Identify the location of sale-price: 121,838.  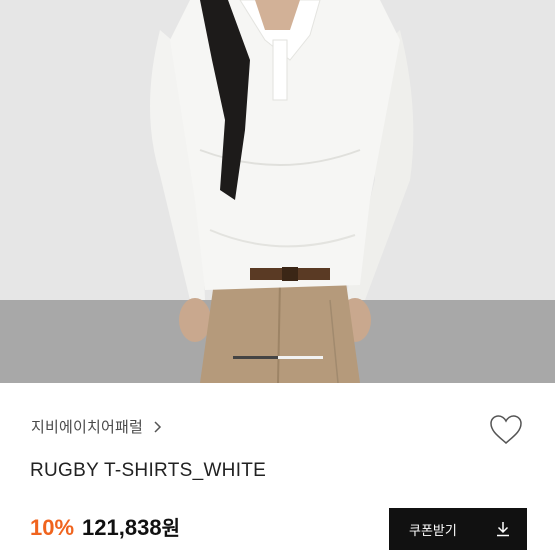
(122, 527).